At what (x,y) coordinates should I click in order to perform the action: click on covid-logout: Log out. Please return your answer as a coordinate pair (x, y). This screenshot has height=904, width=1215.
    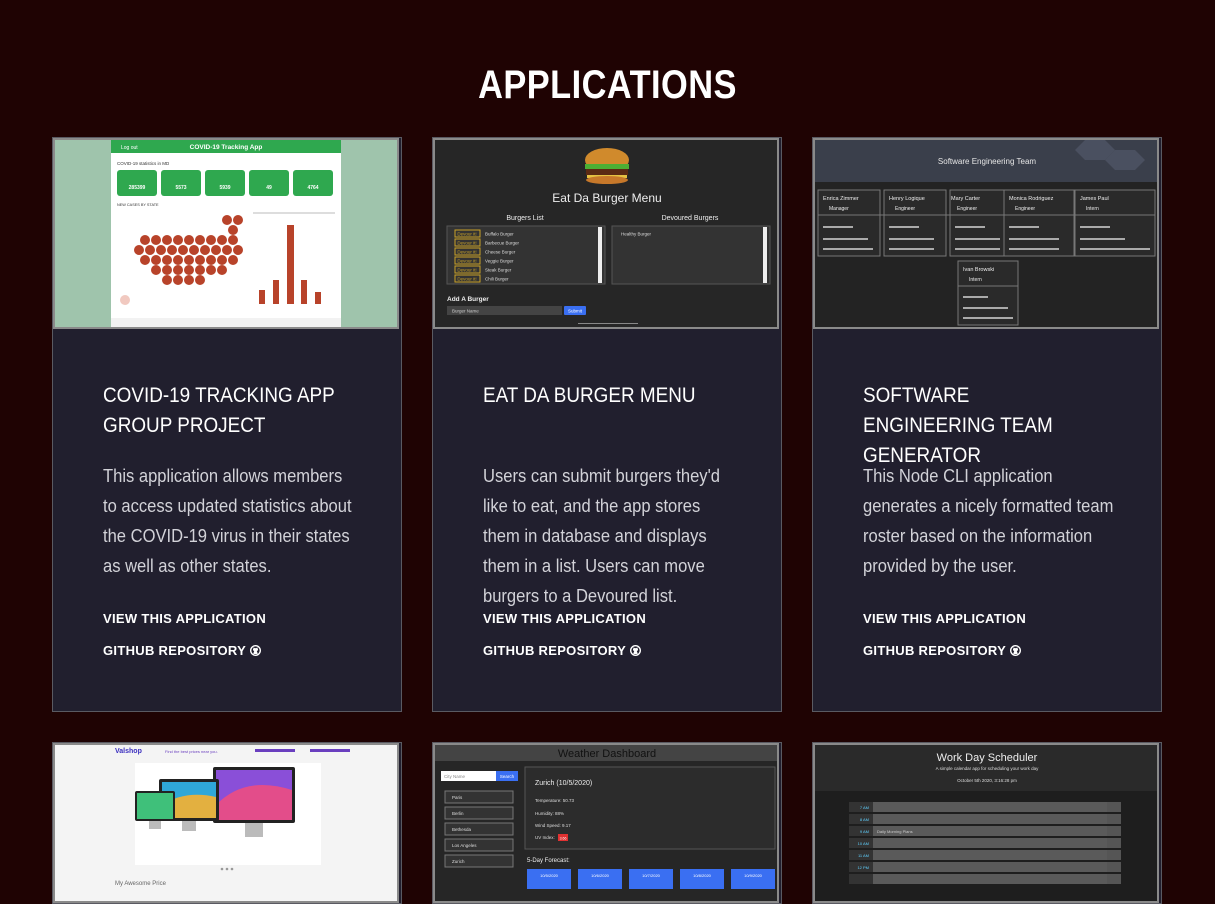
    Looking at the image, I should click on (129, 148).